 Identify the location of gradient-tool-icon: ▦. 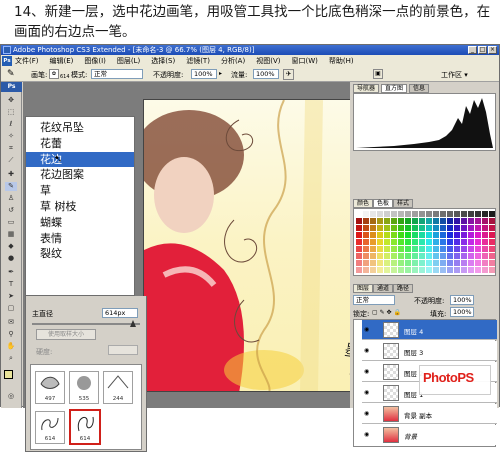
(11, 234).